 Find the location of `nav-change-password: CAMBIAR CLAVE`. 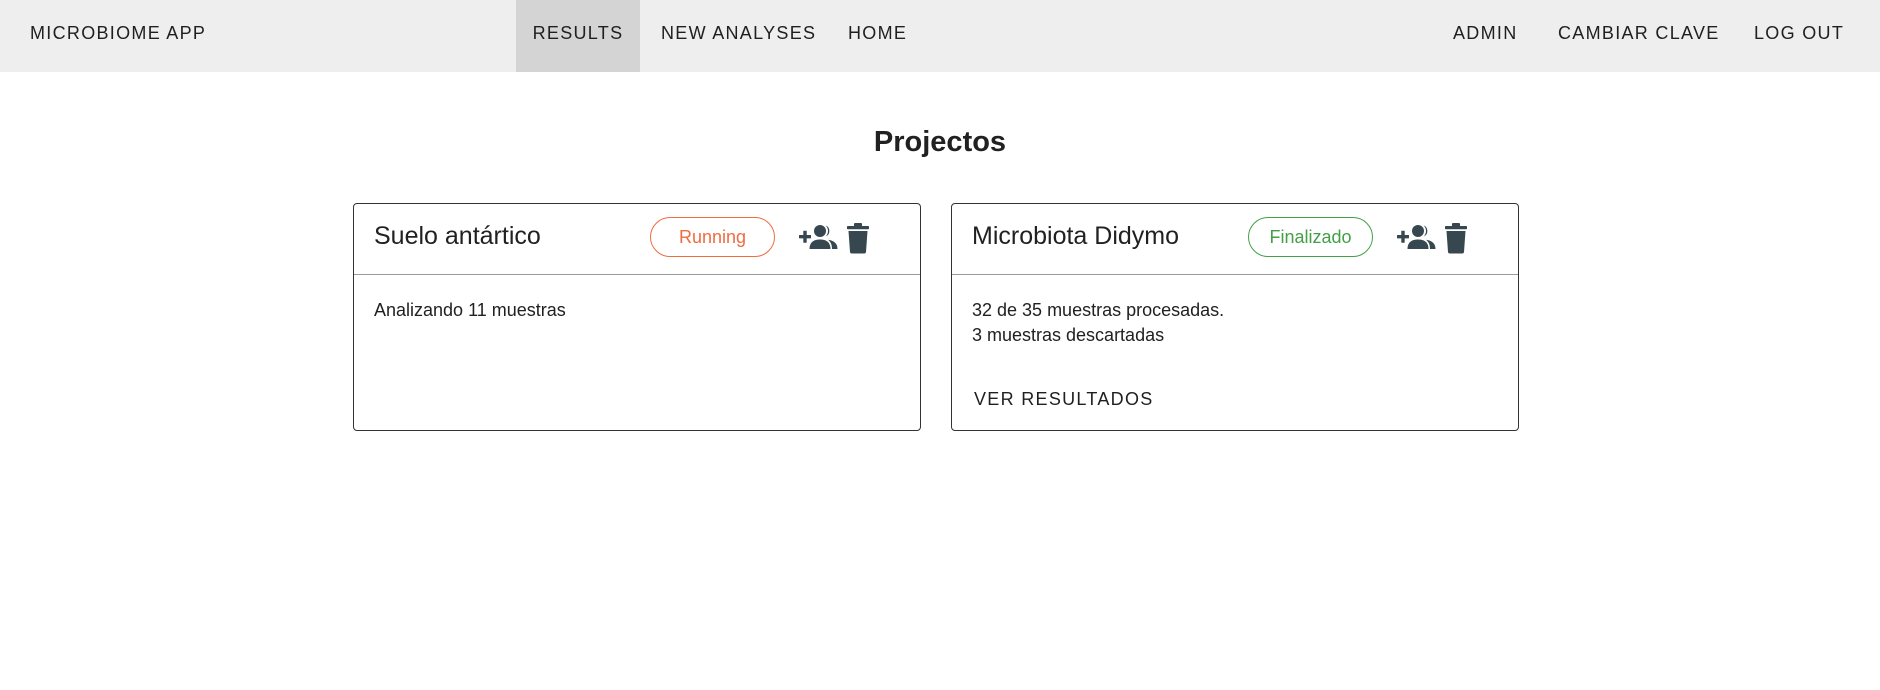

nav-change-password: CAMBIAR CLAVE is located at coordinates (1639, 36).